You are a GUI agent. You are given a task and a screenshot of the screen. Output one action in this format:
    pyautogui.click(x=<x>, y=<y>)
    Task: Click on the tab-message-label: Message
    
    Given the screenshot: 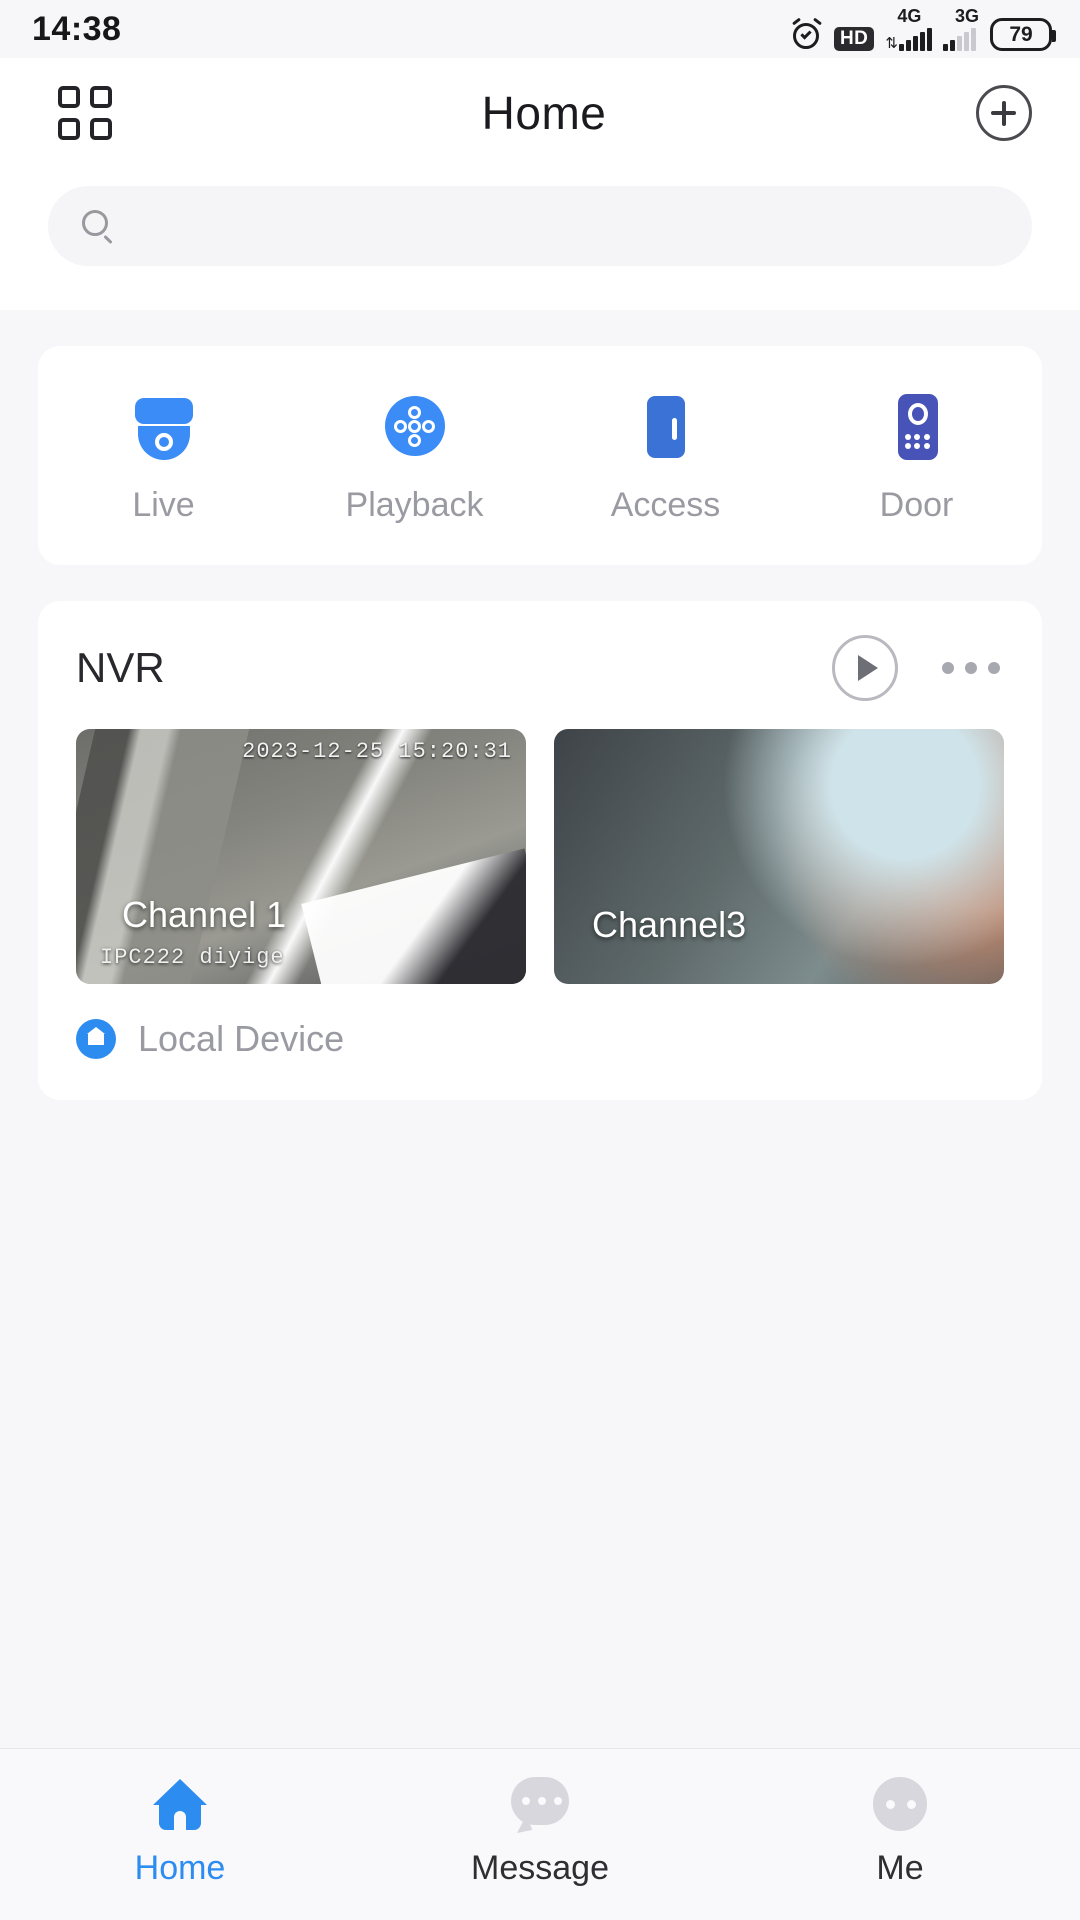 What is the action you would take?
    pyautogui.click(x=540, y=1868)
    